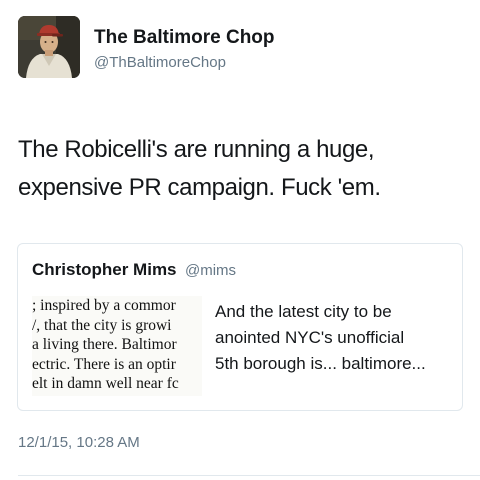  What do you see at coordinates (303, 311) in the screenshot?
I see `quoted-text-line: And the latest city to be` at bounding box center [303, 311].